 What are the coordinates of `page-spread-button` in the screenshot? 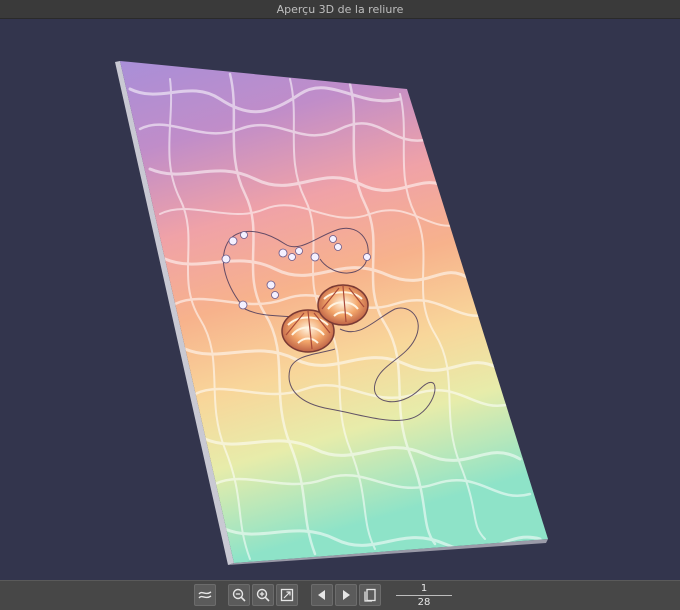 It's located at (370, 595).